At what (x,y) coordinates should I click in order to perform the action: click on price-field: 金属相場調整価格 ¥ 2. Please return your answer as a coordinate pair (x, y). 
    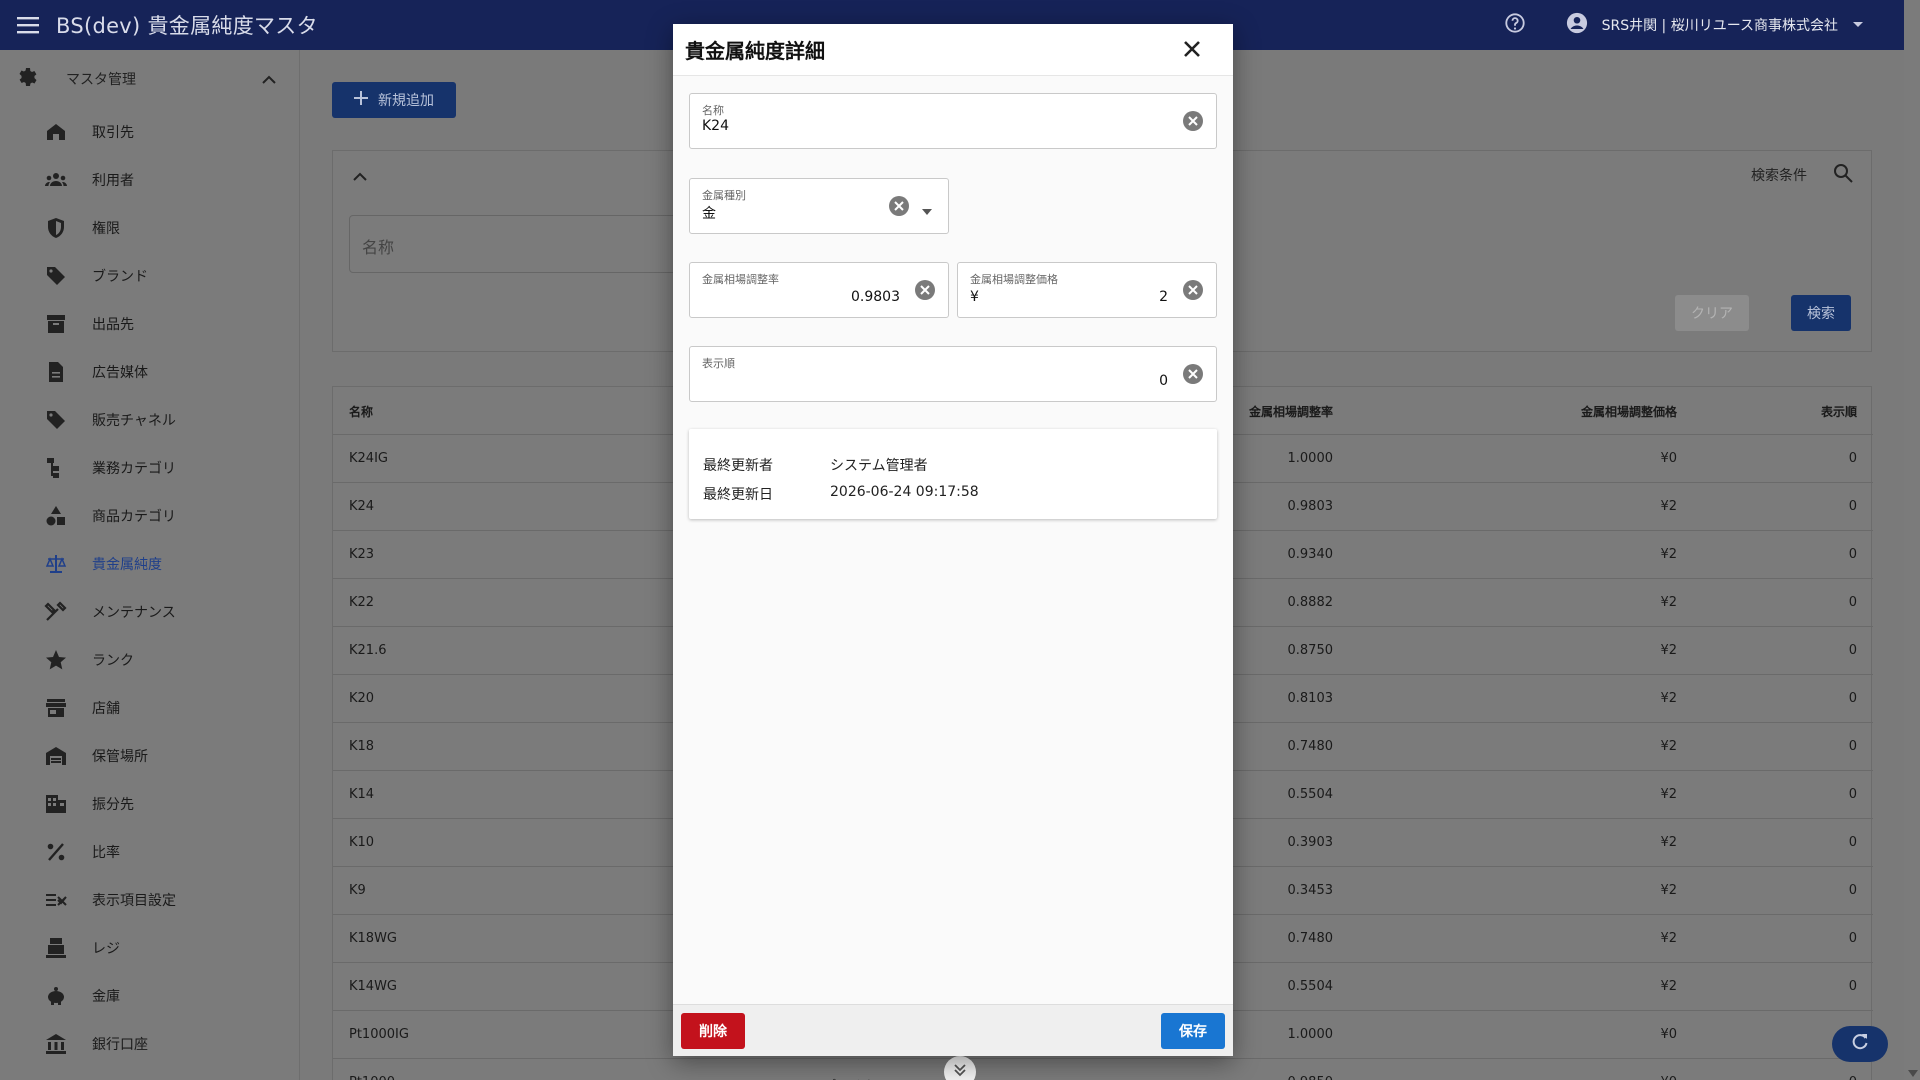
    Looking at the image, I should click on (1087, 290).